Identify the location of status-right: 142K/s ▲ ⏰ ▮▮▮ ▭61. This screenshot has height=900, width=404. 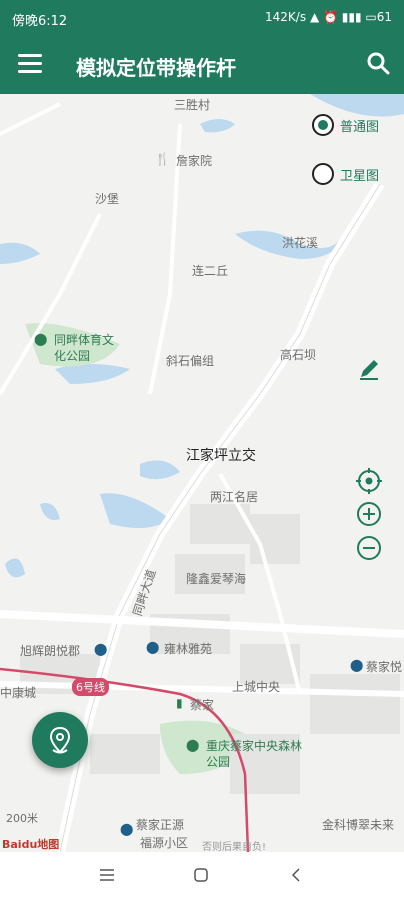
(328, 17).